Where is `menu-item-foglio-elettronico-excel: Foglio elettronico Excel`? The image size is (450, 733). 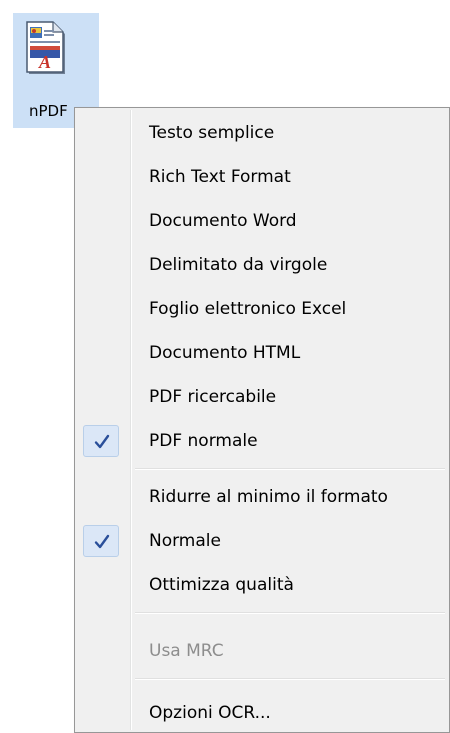 menu-item-foglio-elettronico-excel: Foglio elettronico Excel is located at coordinates (262, 309).